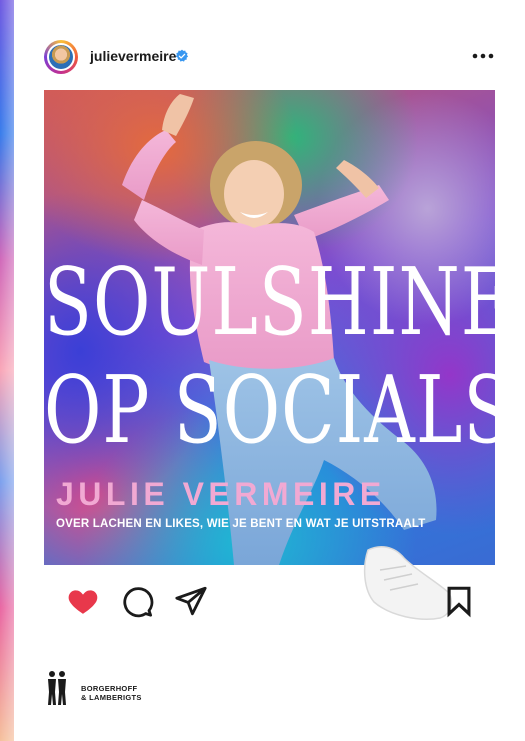  What do you see at coordinates (271, 601) in the screenshot?
I see `post-actions-bar` at bounding box center [271, 601].